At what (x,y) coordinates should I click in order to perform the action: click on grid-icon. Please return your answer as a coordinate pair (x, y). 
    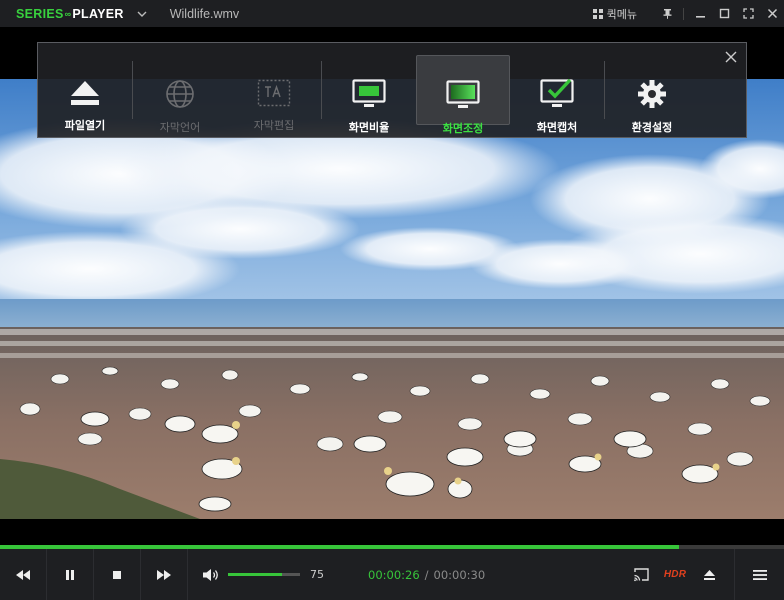
    Looking at the image, I should click on (597, 13).